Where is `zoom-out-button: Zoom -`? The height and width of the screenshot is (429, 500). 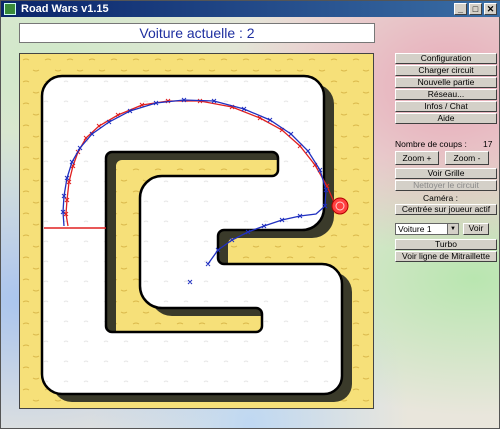
zoom-out-button: Zoom - is located at coordinates (467, 158).